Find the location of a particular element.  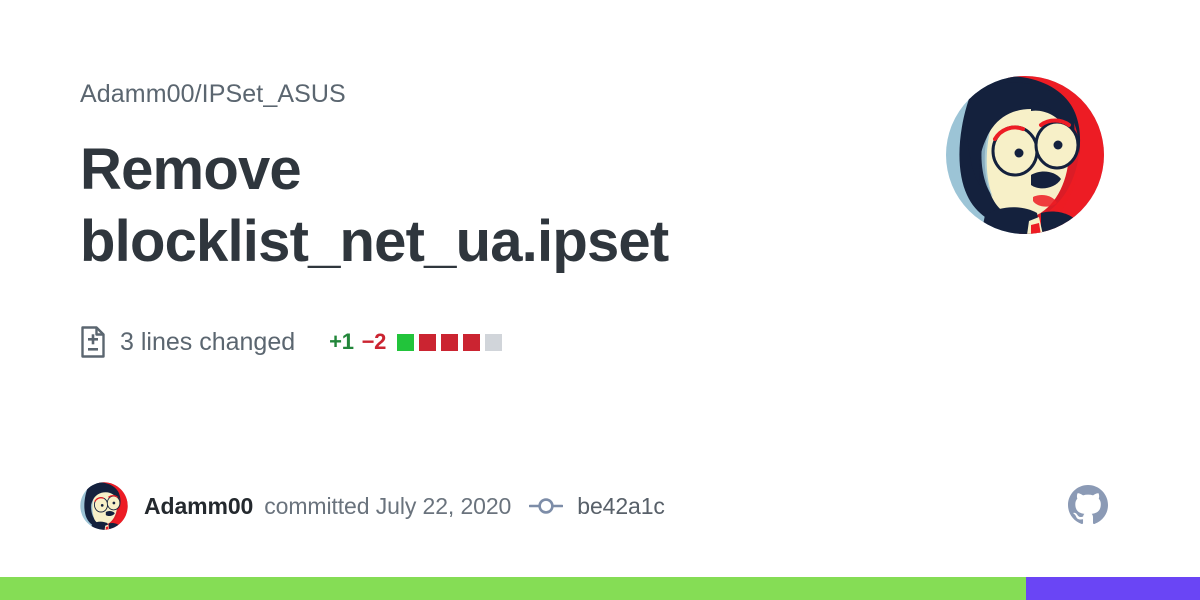

avatar-image is located at coordinates (1025, 155).